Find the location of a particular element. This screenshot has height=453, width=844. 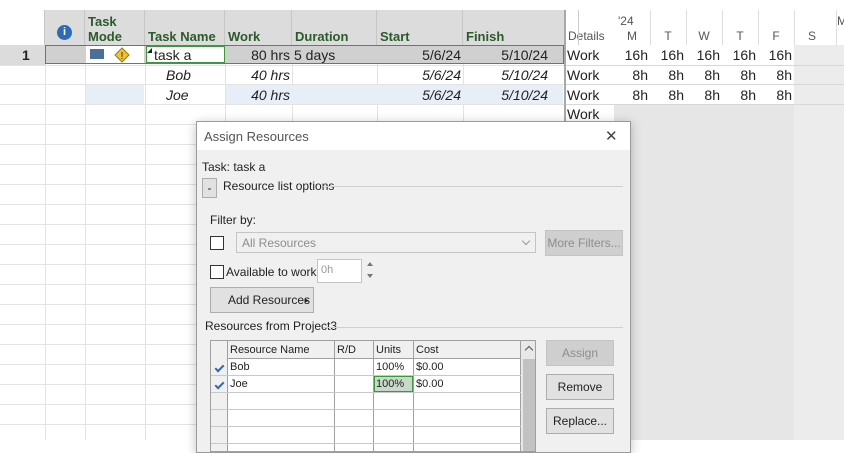

duration-header: Duration is located at coordinates (334, 27).